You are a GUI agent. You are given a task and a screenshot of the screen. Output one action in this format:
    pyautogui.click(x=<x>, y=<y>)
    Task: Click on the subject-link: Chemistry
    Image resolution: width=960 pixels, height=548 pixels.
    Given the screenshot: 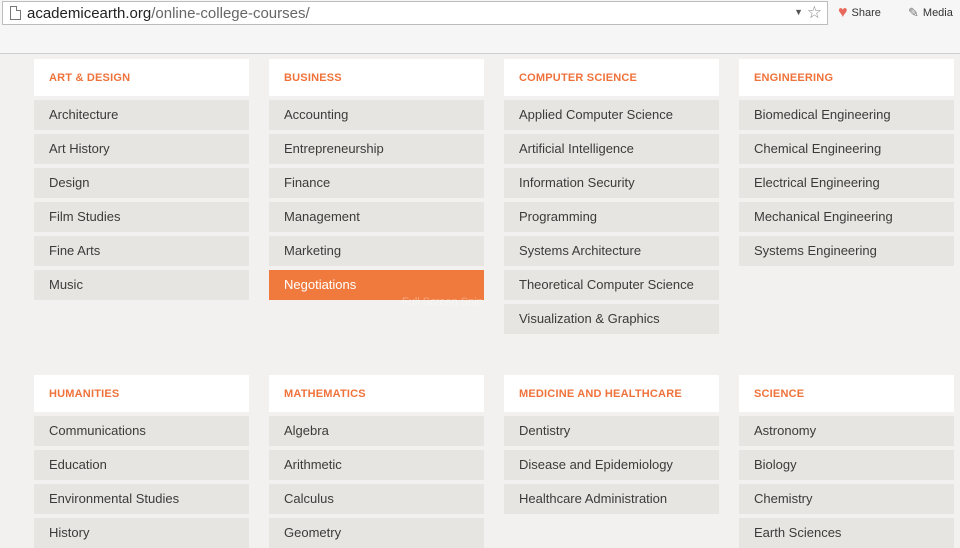 What is the action you would take?
    pyautogui.click(x=846, y=499)
    